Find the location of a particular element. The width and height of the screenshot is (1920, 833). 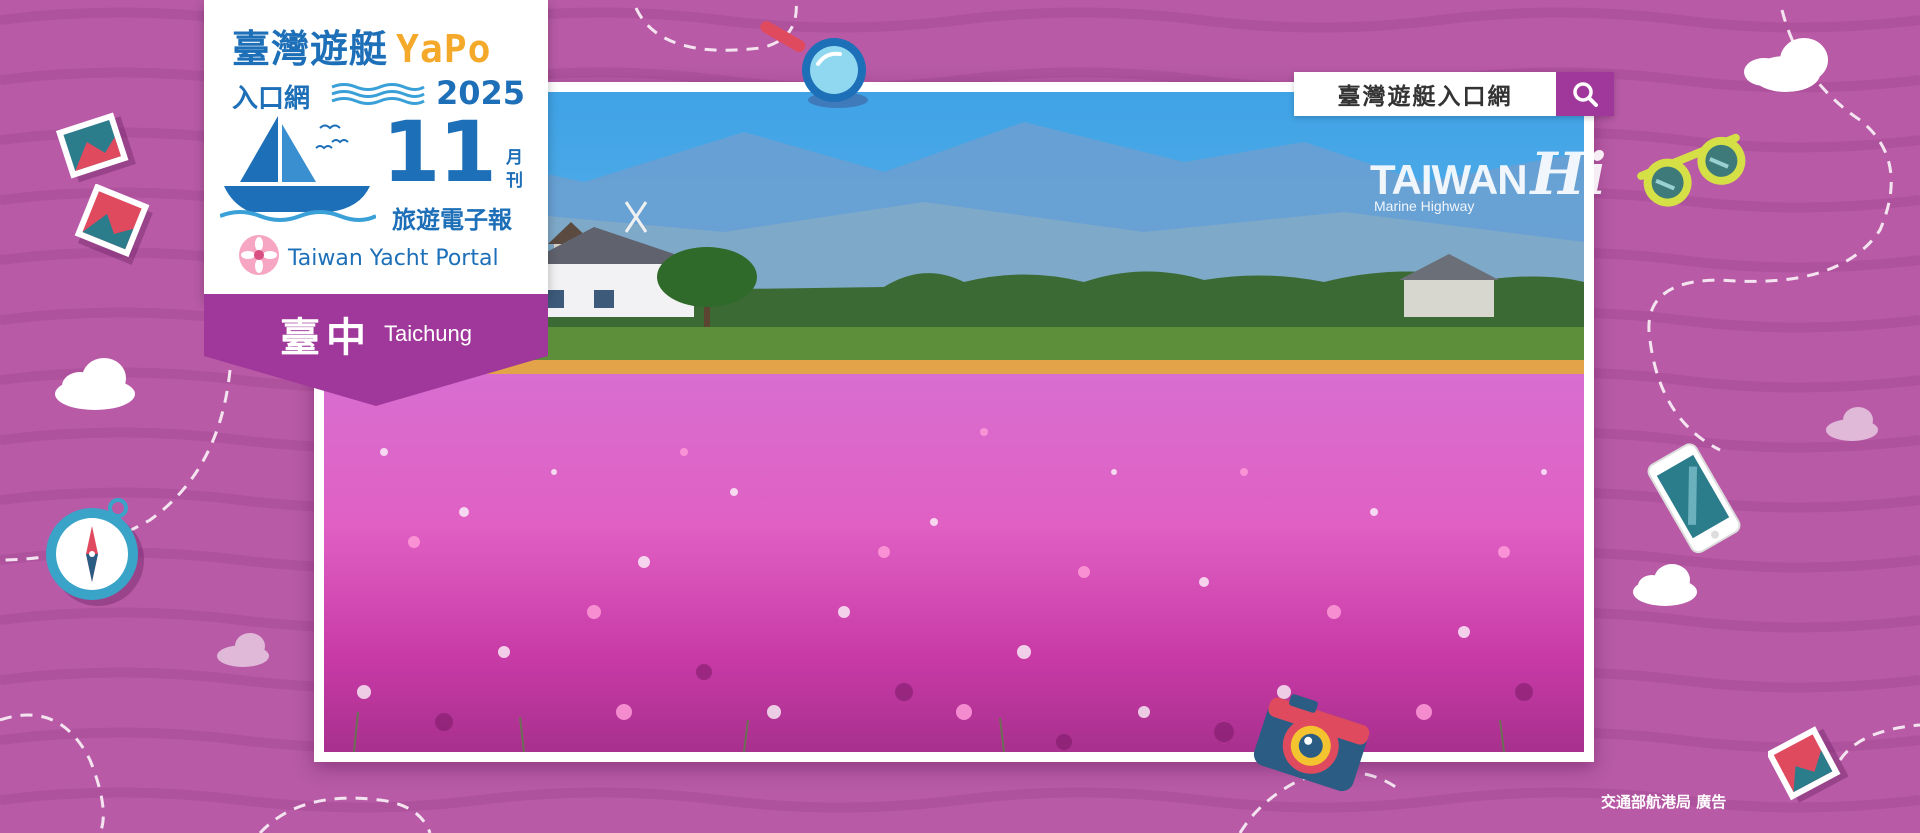

city-ribbon: 臺中 Taichung is located at coordinates (376, 350).